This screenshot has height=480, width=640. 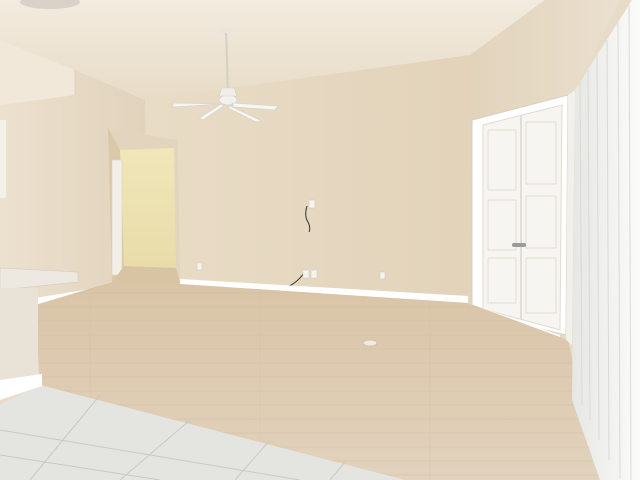 I want to click on double-door-icon, so click(x=522, y=217).